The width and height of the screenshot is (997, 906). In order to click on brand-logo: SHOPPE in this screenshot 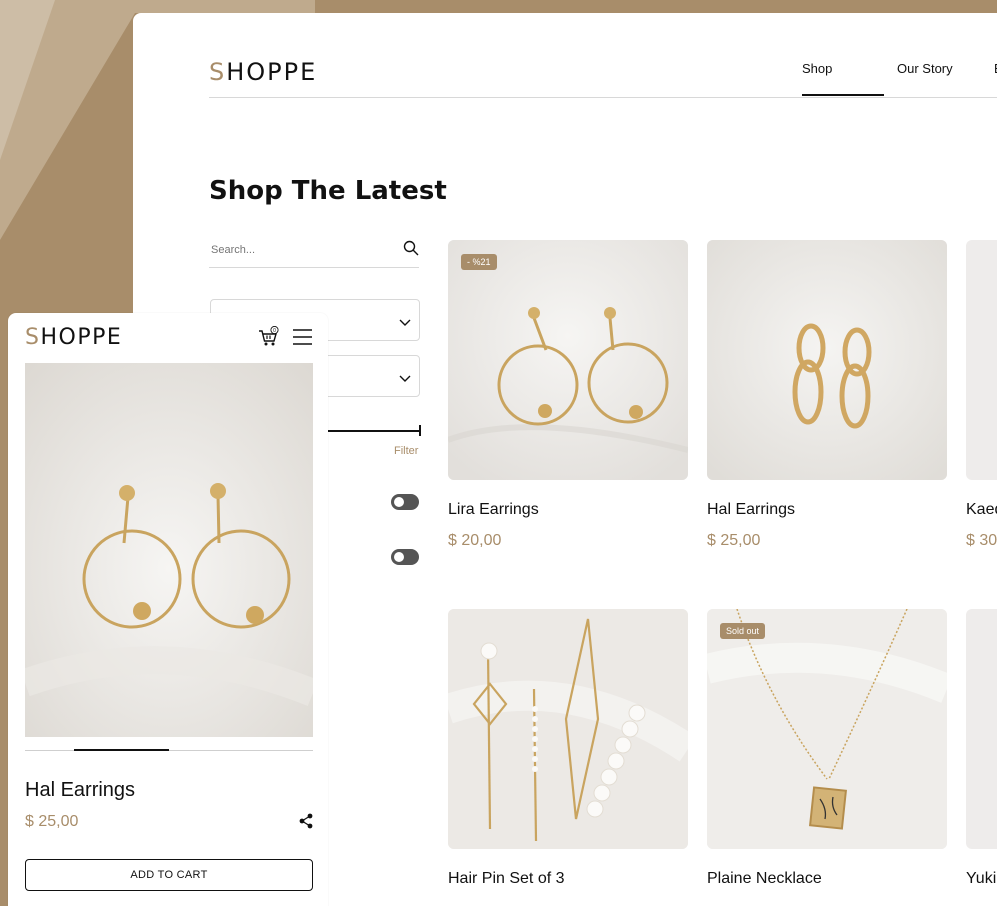, I will do `click(263, 72)`.